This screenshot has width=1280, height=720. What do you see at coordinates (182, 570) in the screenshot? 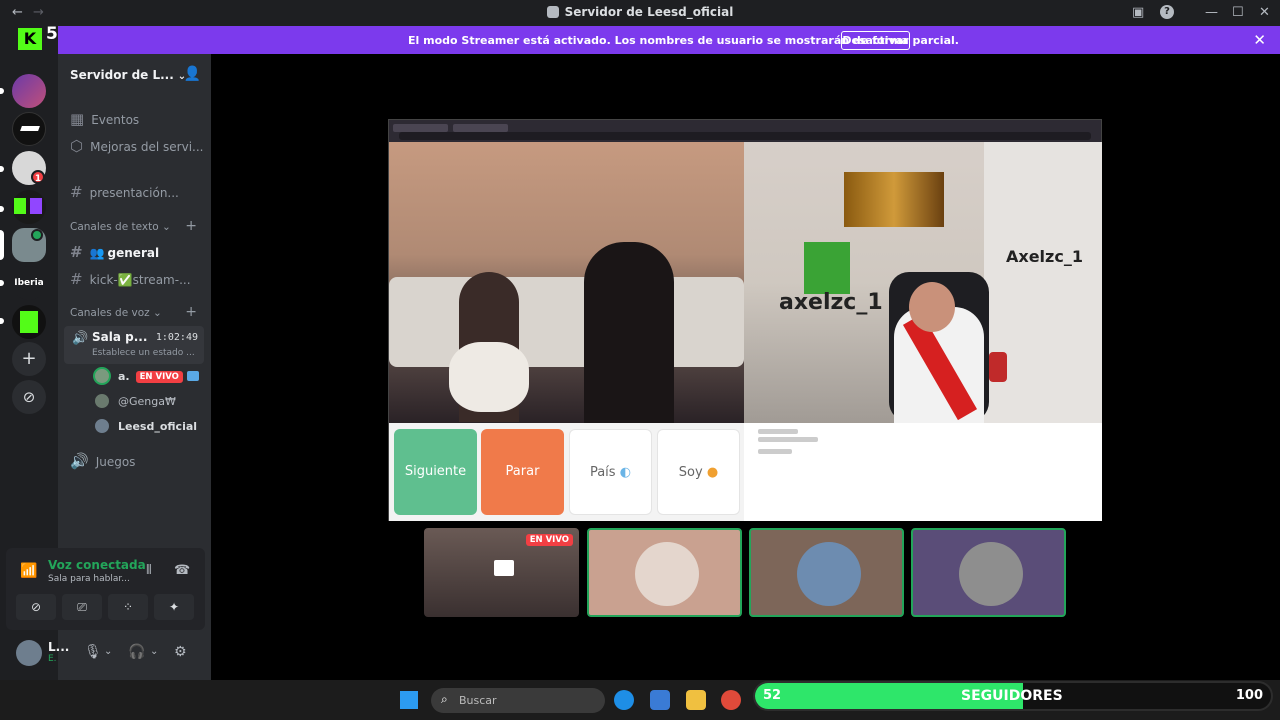
I see `disconnect-icon: ☎` at bounding box center [182, 570].